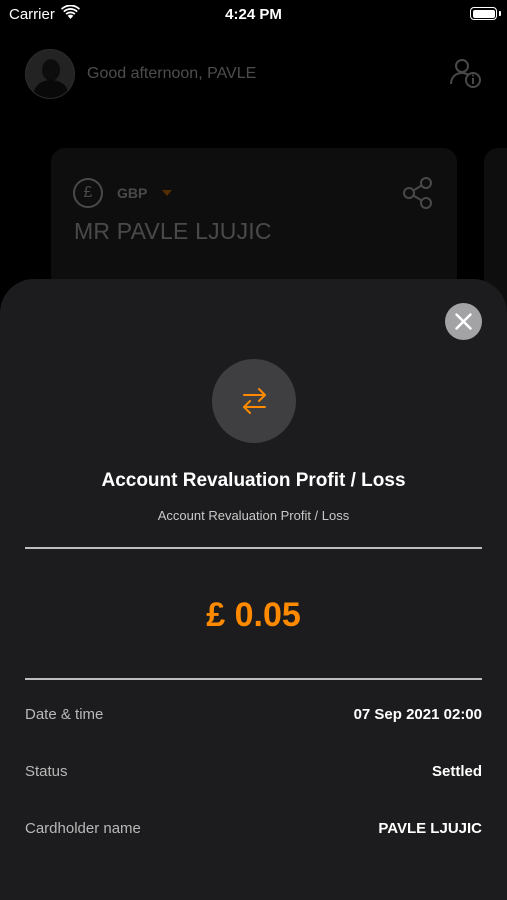 The image size is (507, 900). Describe the element at coordinates (417, 714) in the screenshot. I see `detail-value: 07 Sep 2021 02:00` at that location.